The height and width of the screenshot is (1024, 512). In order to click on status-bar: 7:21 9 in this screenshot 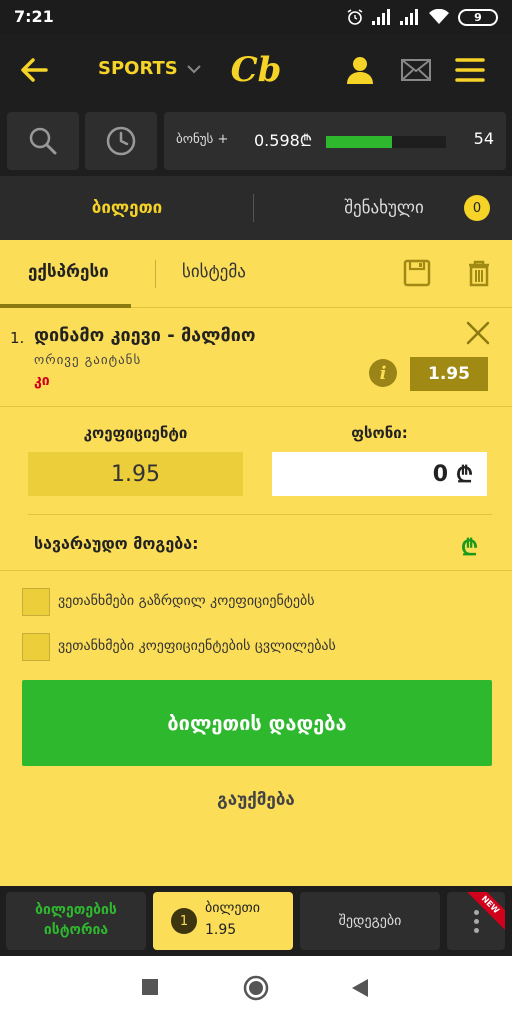, I will do `click(256, 17)`.